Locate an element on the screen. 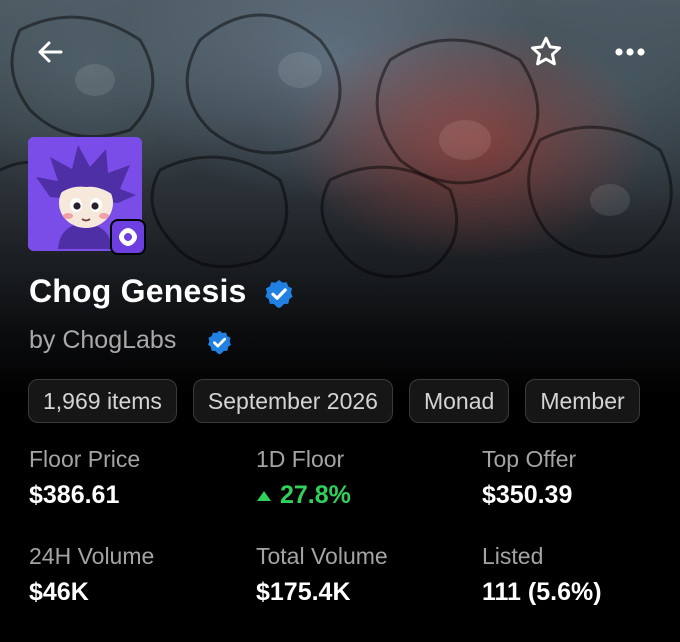 The image size is (680, 642). stat-value: 27.8% is located at coordinates (356, 495).